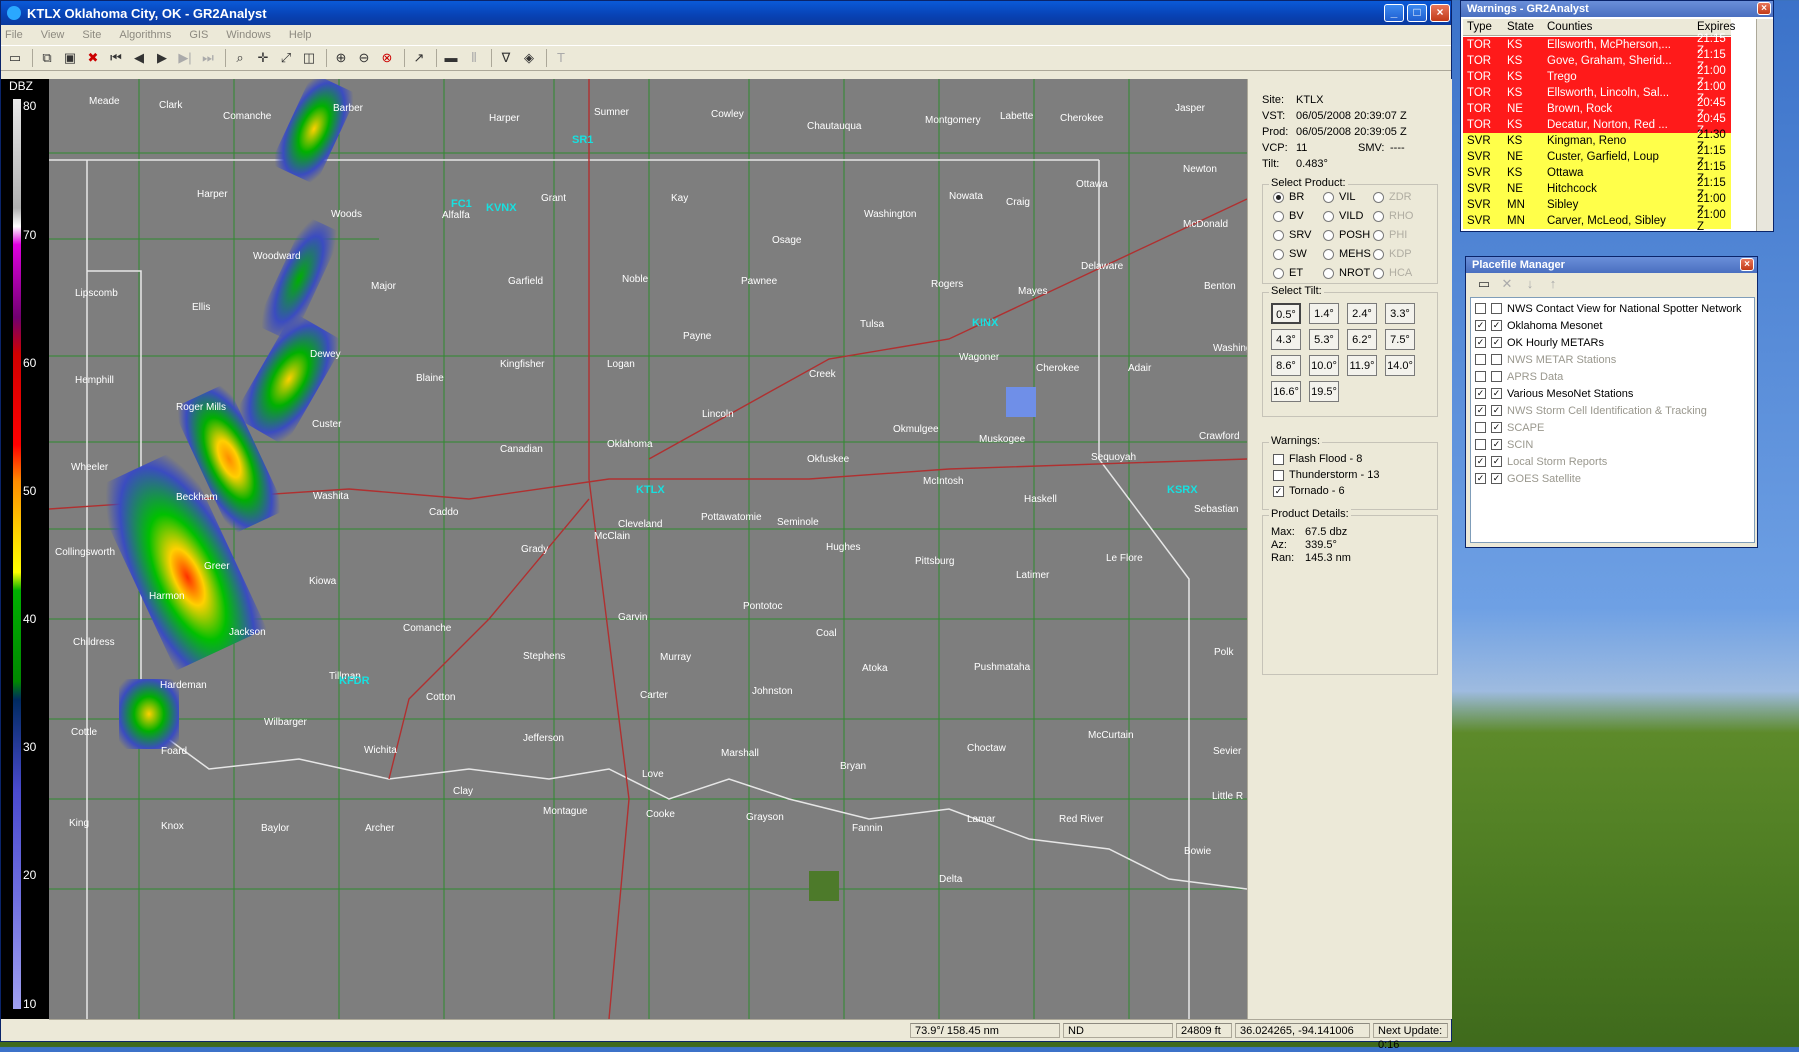  I want to click on warning-row: TOR KS Ellsworth, McPherson,... 21:15 Z, so click(1597, 45).